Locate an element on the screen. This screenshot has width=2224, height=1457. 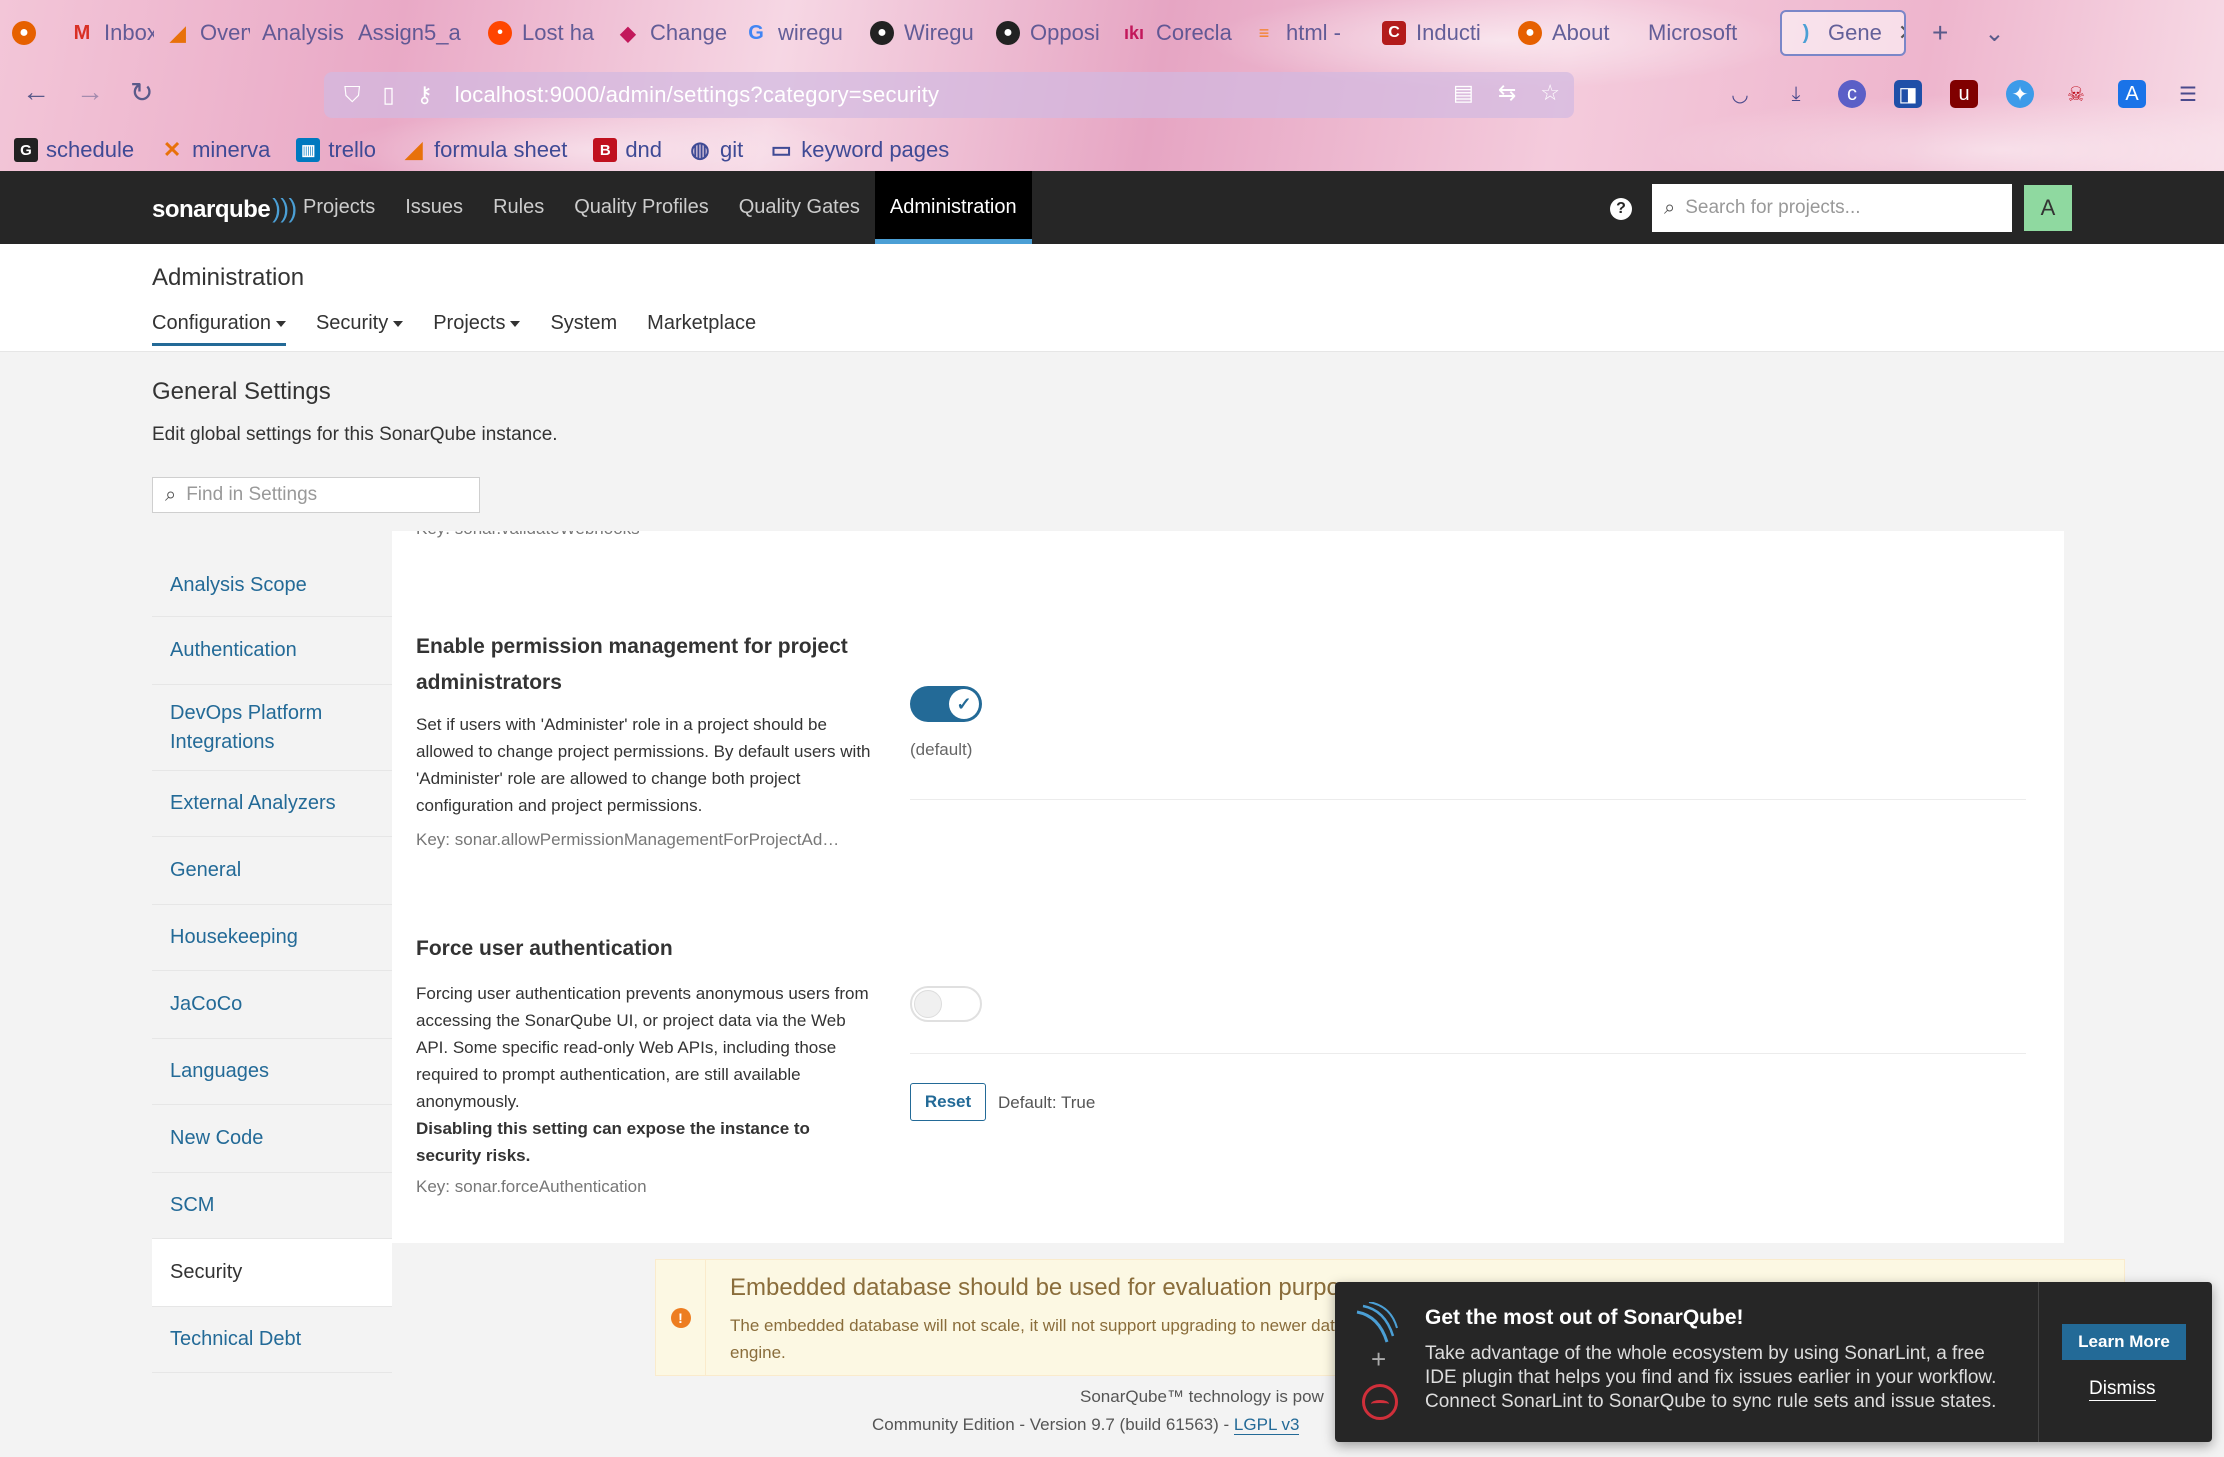
browser-tab: M Inbox ( is located at coordinates (106, 33).